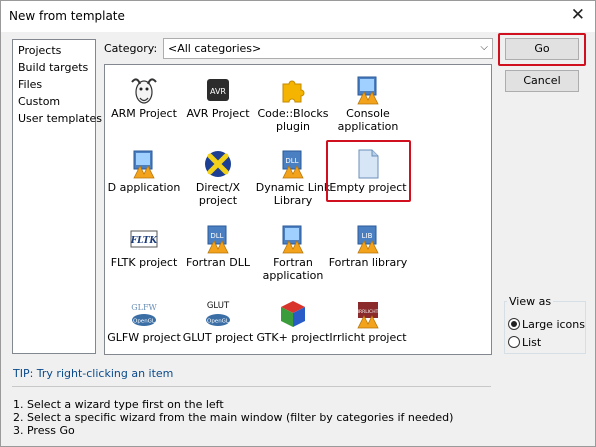  Describe the element at coordinates (368, 171) in the screenshot. I see `empty-project-highlight` at that location.